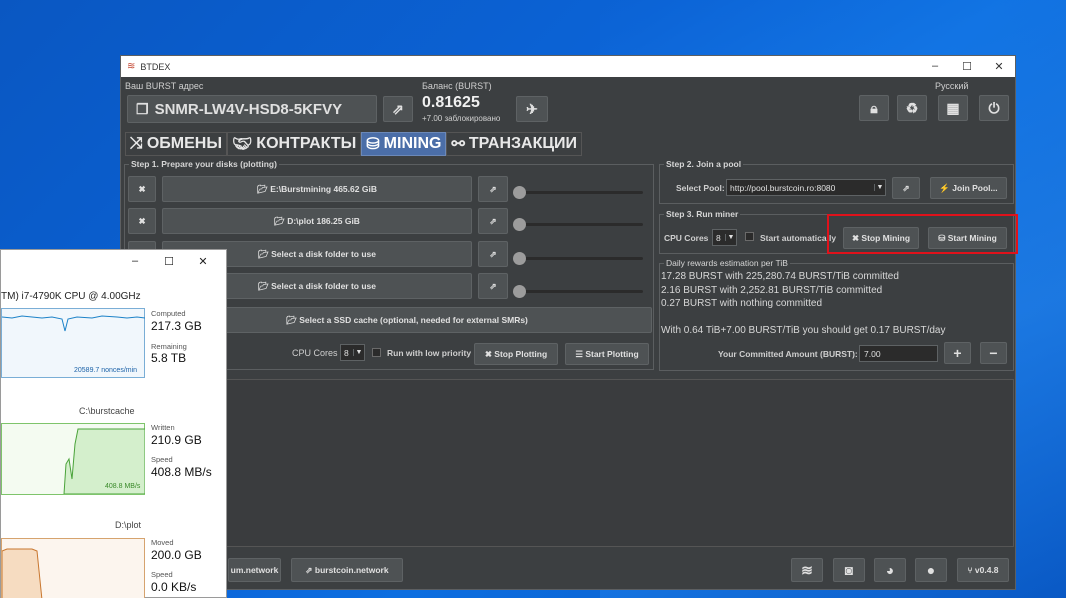  What do you see at coordinates (849, 570) in the screenshot?
I see `discord-button: ◙` at bounding box center [849, 570].